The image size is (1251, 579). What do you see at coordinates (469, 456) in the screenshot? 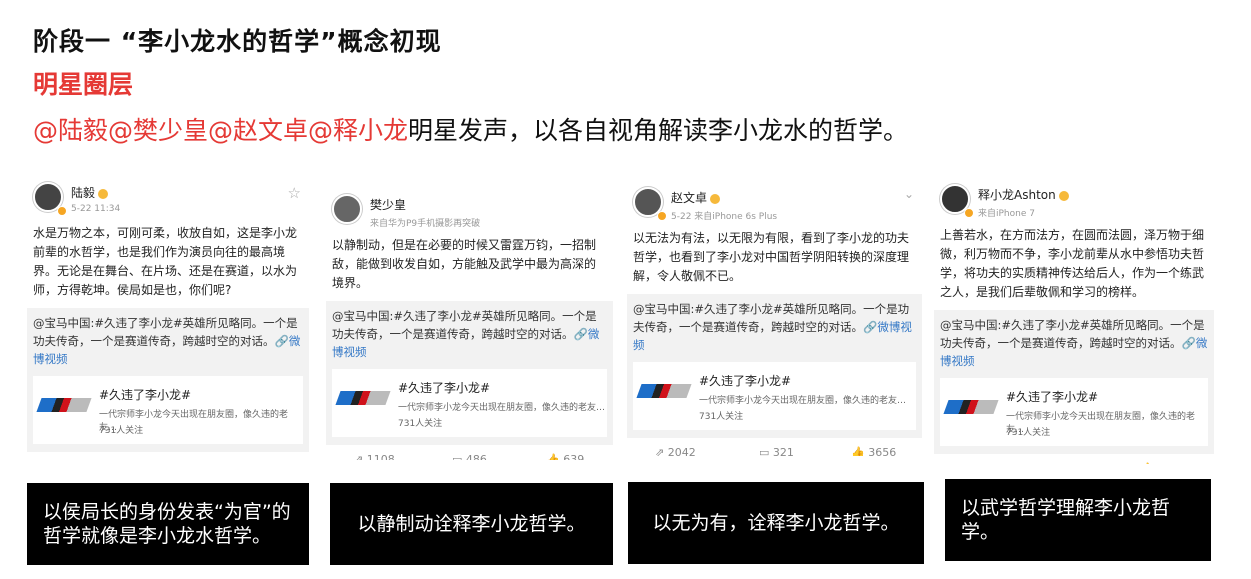
I see `comment-count: ▭ 486` at bounding box center [469, 456].